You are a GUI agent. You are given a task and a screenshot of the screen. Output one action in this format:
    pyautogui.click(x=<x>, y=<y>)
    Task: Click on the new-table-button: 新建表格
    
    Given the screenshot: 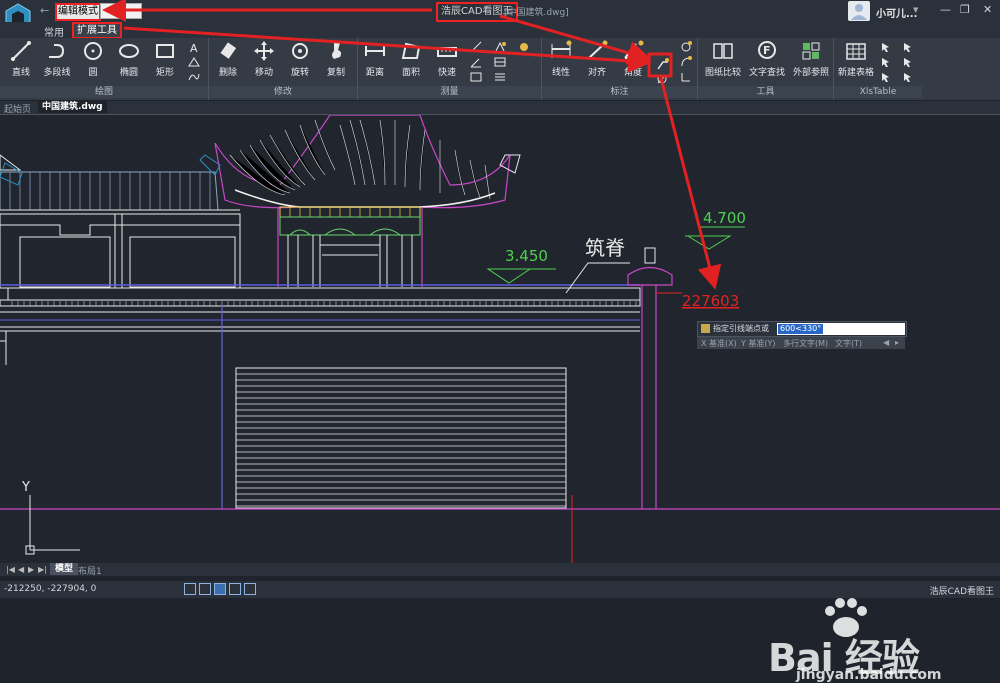 What is the action you would take?
    pyautogui.click(x=856, y=59)
    